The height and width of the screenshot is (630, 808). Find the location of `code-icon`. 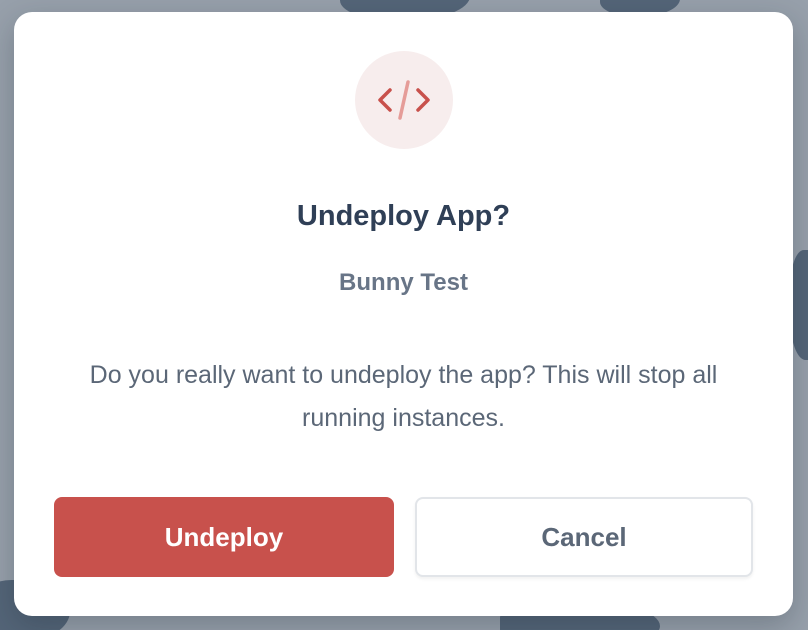

code-icon is located at coordinates (404, 100).